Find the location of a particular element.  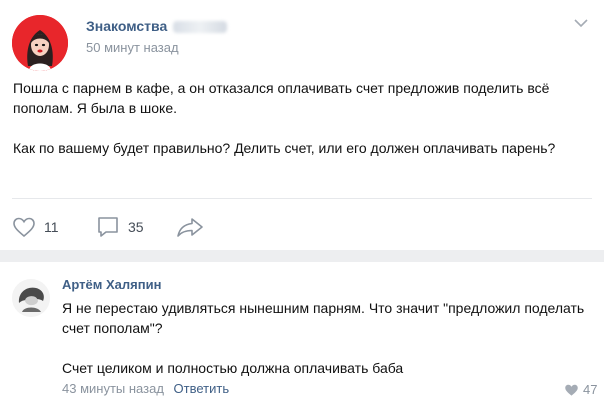

comment-meta: 43 минуты назад Ответить is located at coordinates (145, 388).